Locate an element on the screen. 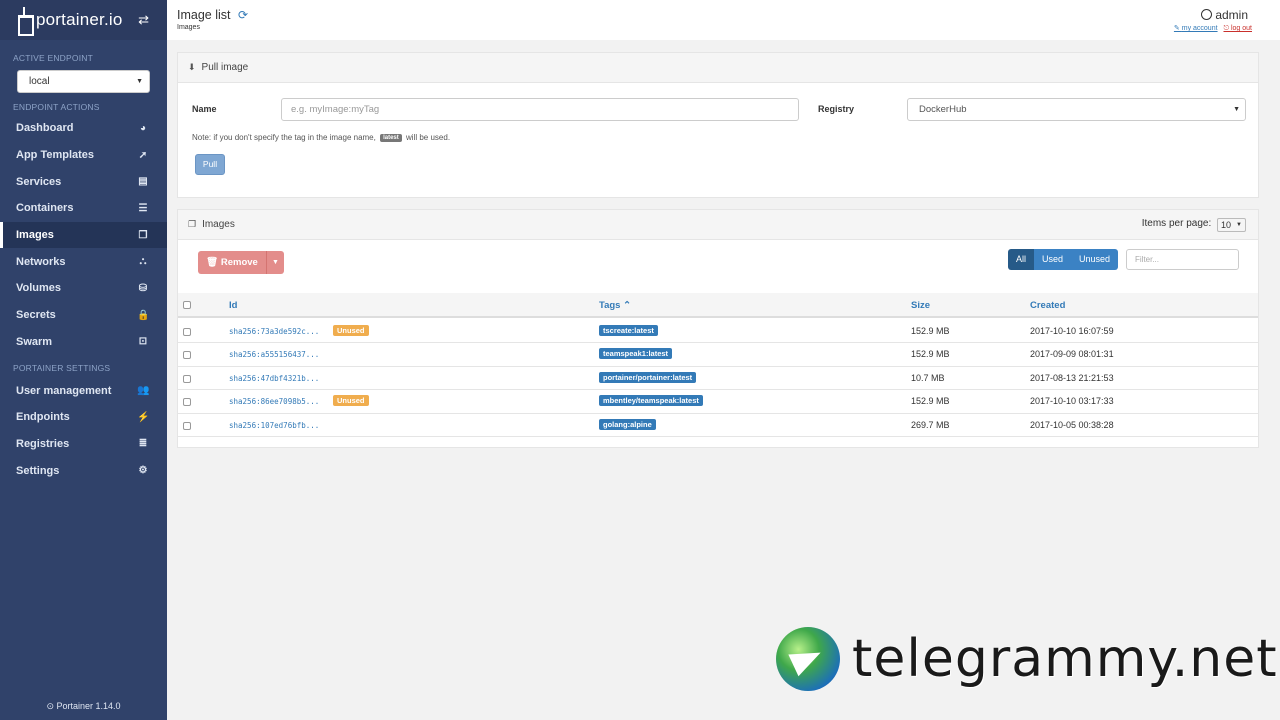 This screenshot has width=1280, height=720. portainer-logo-icon is located at coordinates (25, 21).